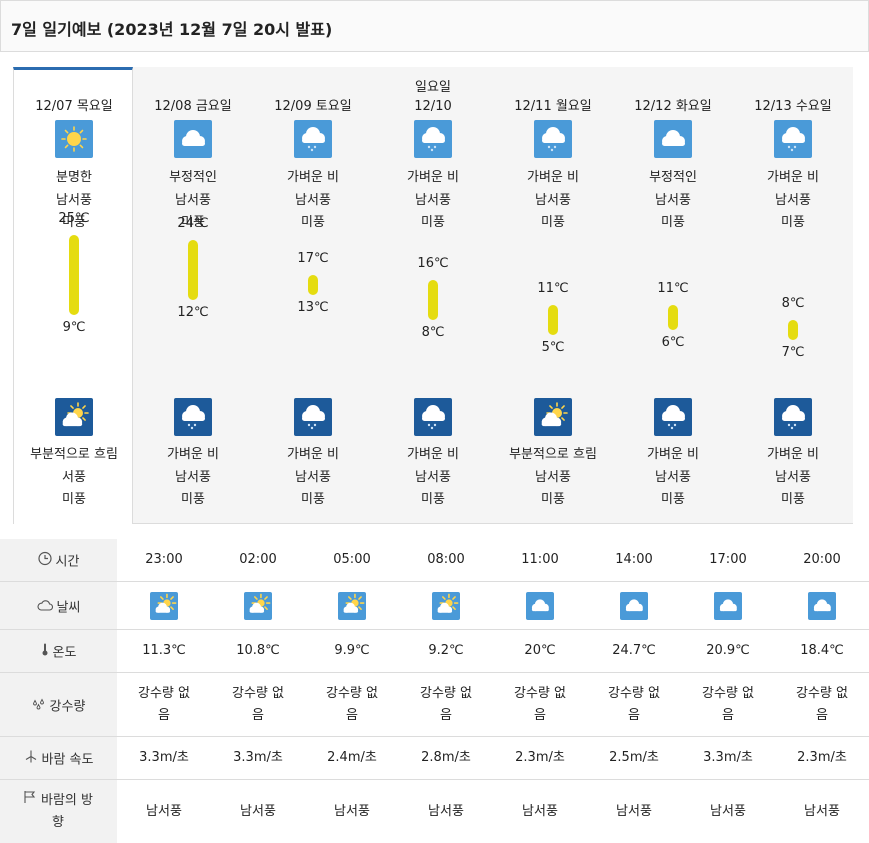  Describe the element at coordinates (634, 559) in the screenshot. I see `cell-time: 14:00` at that location.